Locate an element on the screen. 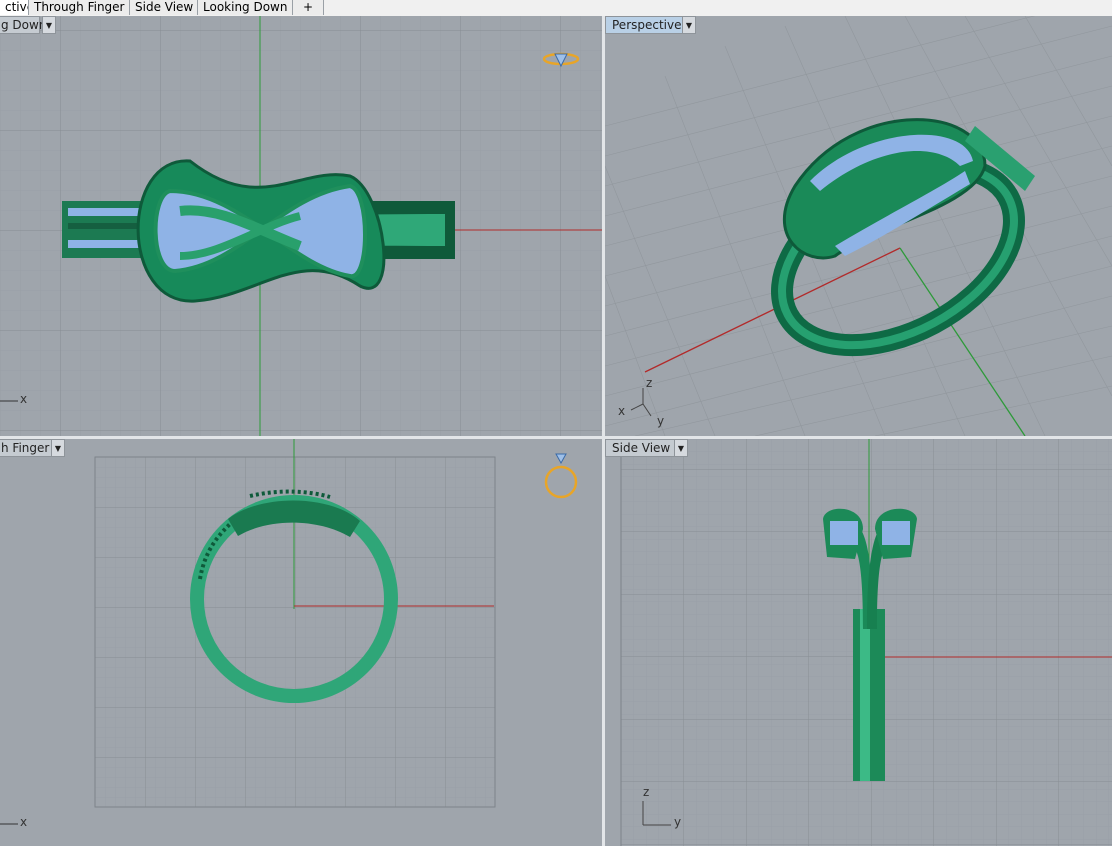  tab-label: ctive is located at coordinates (16, 7).